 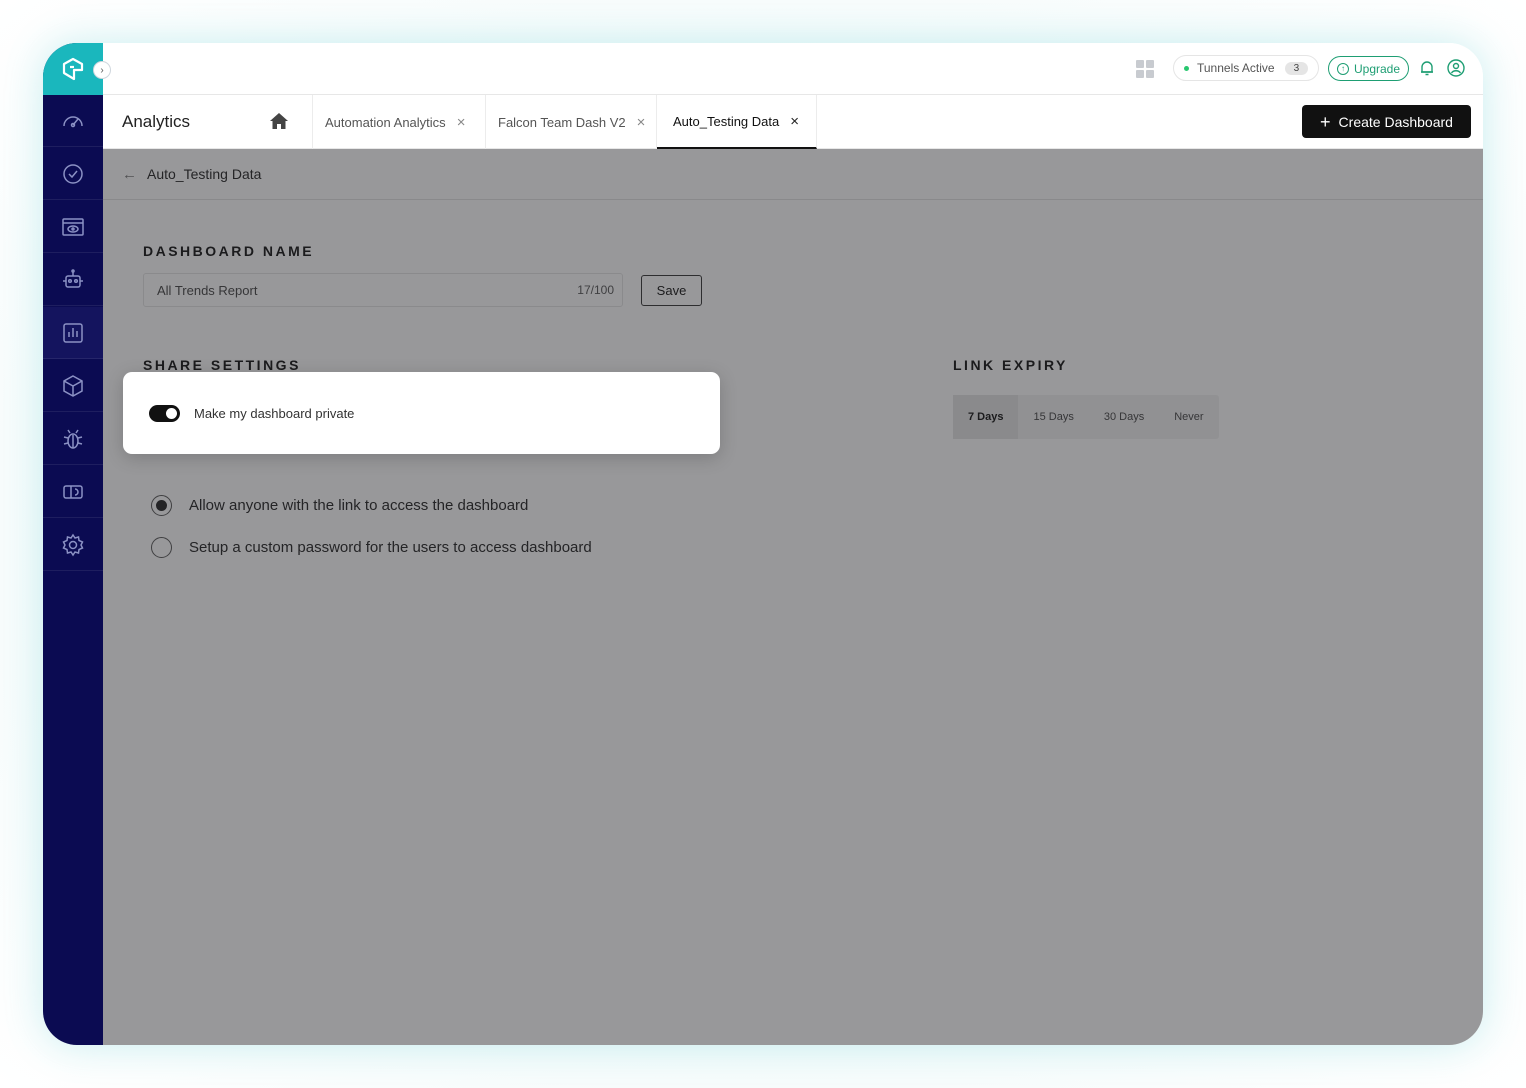 I want to click on analytics-label: Analytics, so click(x=156, y=121).